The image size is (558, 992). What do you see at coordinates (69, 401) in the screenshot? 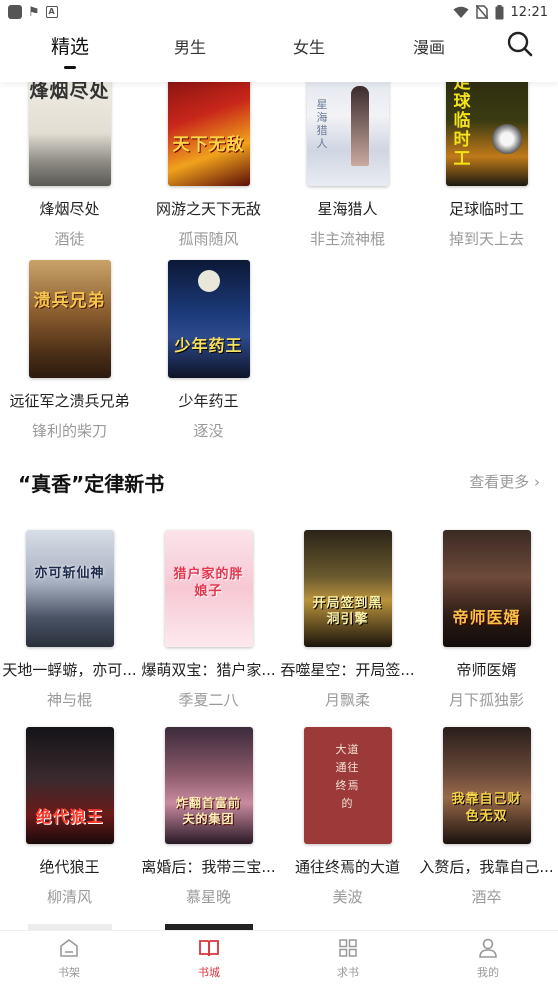
I see `book-title: 远征军之溃兵兄弟` at bounding box center [69, 401].